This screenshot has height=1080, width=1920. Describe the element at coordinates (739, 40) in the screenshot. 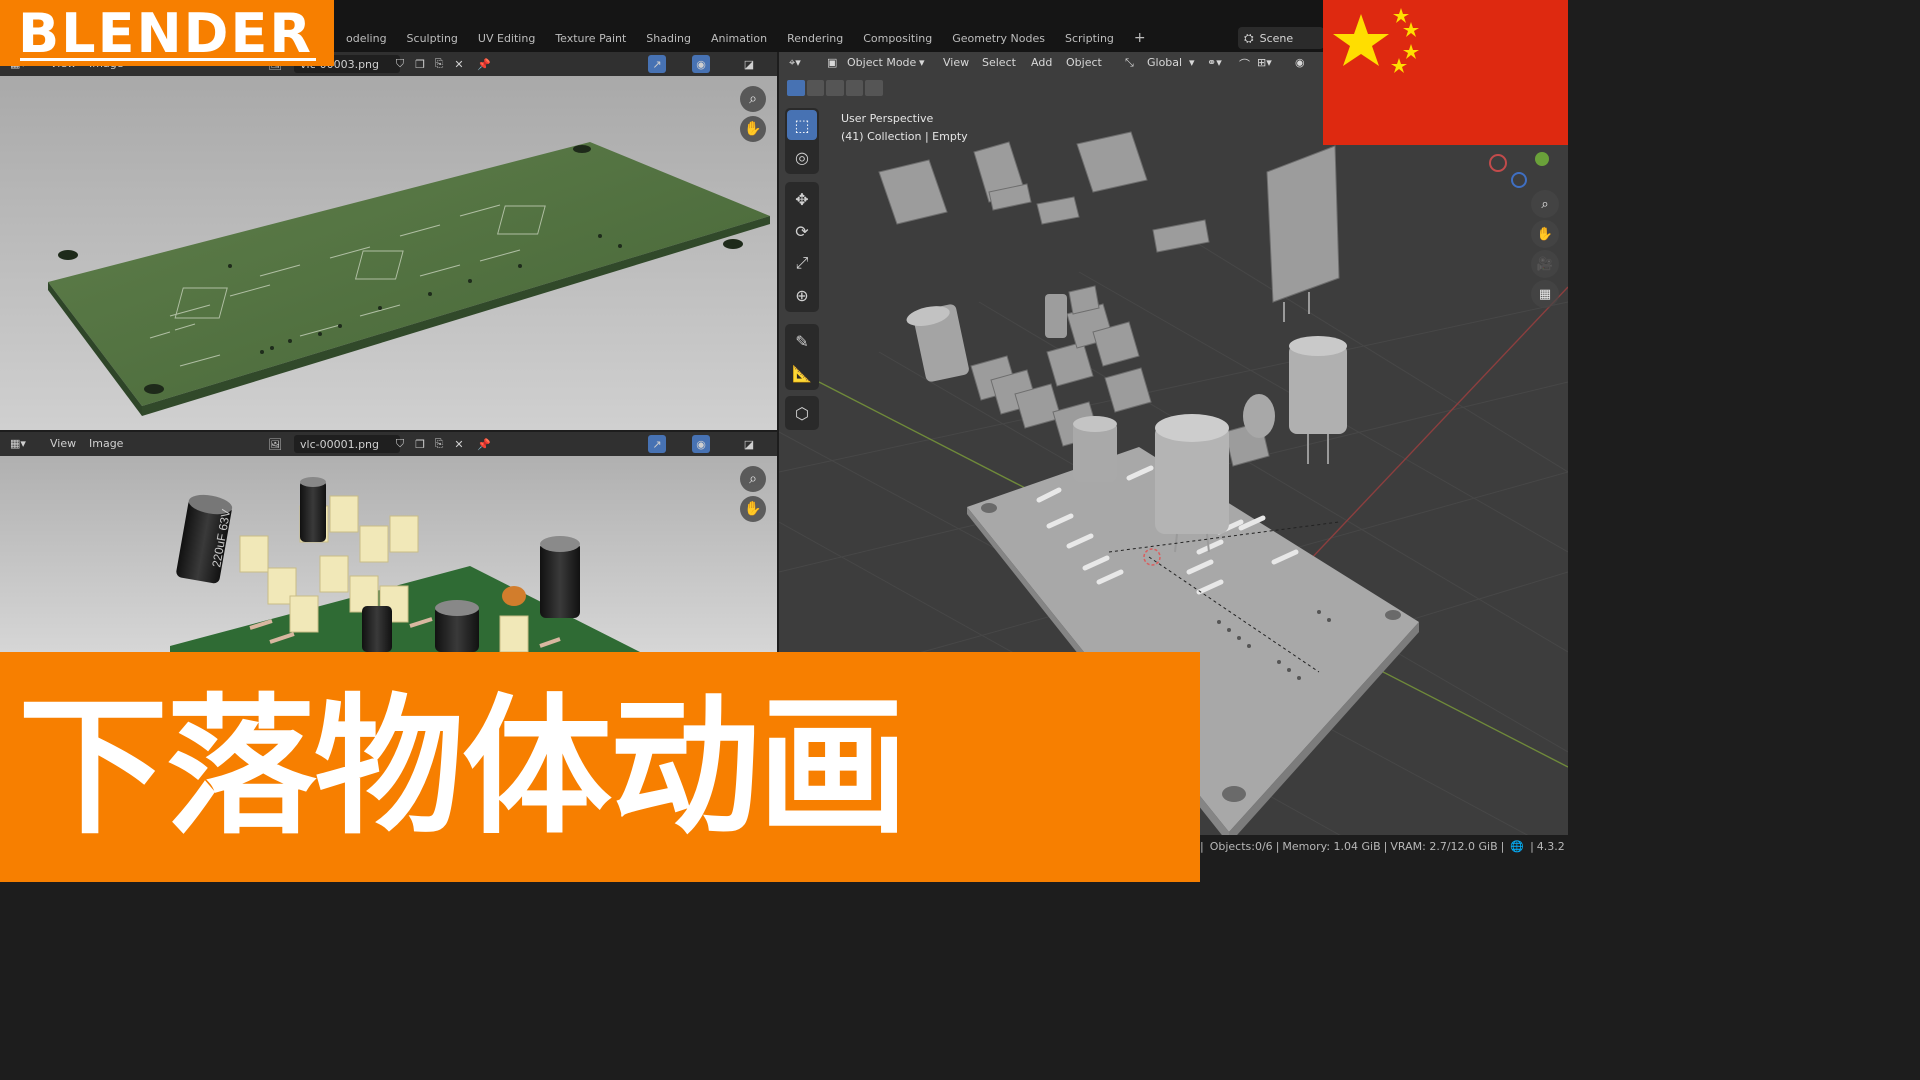

I see `tab-animation: Animation` at that location.